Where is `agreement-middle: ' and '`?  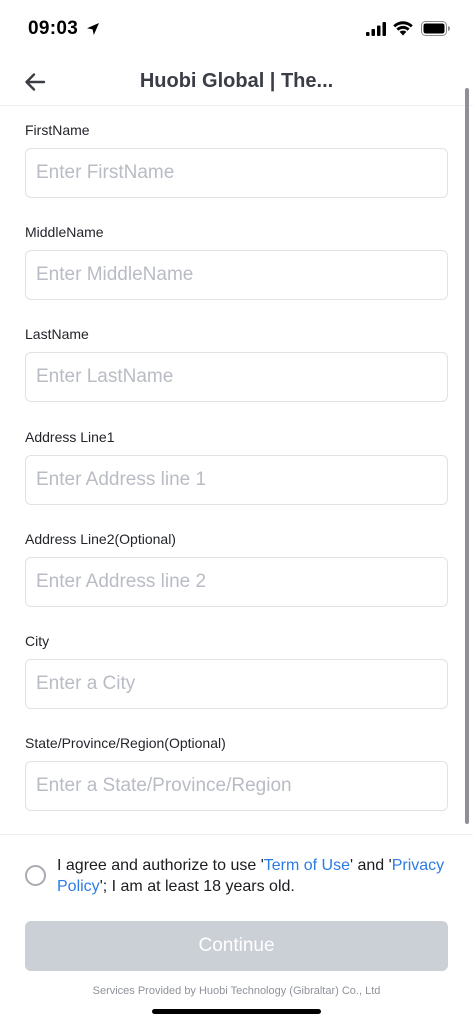 agreement-middle: ' and ' is located at coordinates (371, 865).